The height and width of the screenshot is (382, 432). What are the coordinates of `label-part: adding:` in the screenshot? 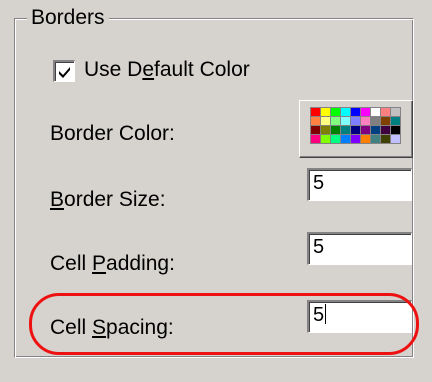 It's located at (140, 263).